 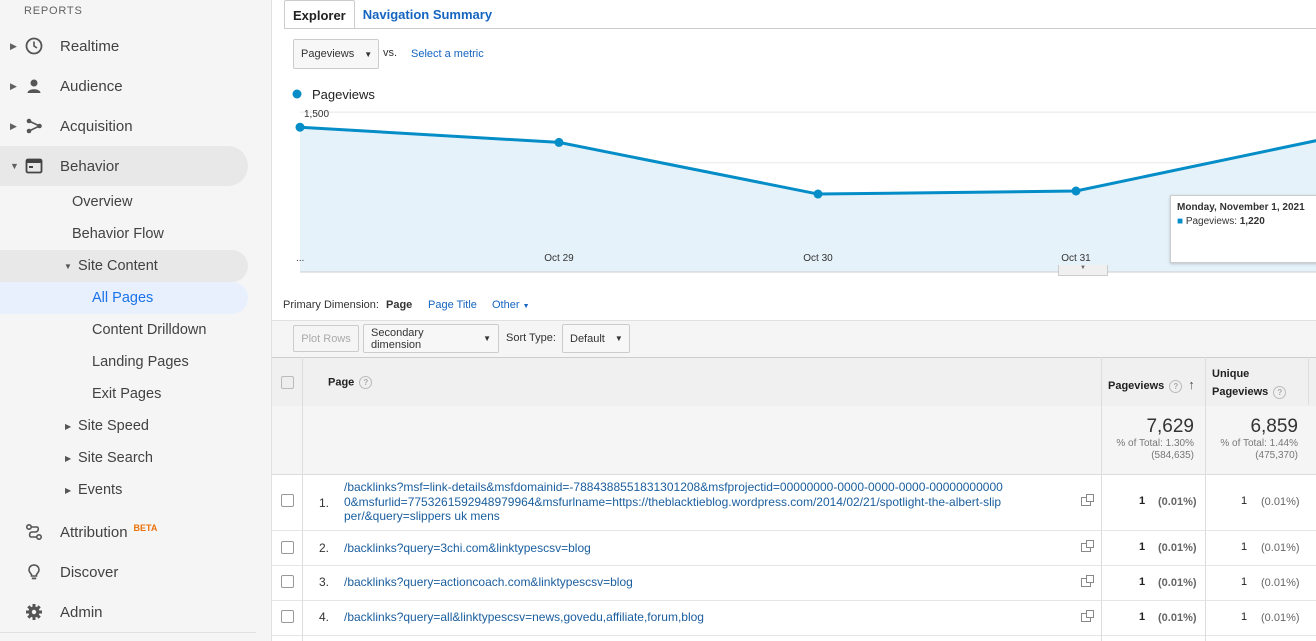 I want to click on sort-ascending-icon: ↑, so click(x=1191, y=384).